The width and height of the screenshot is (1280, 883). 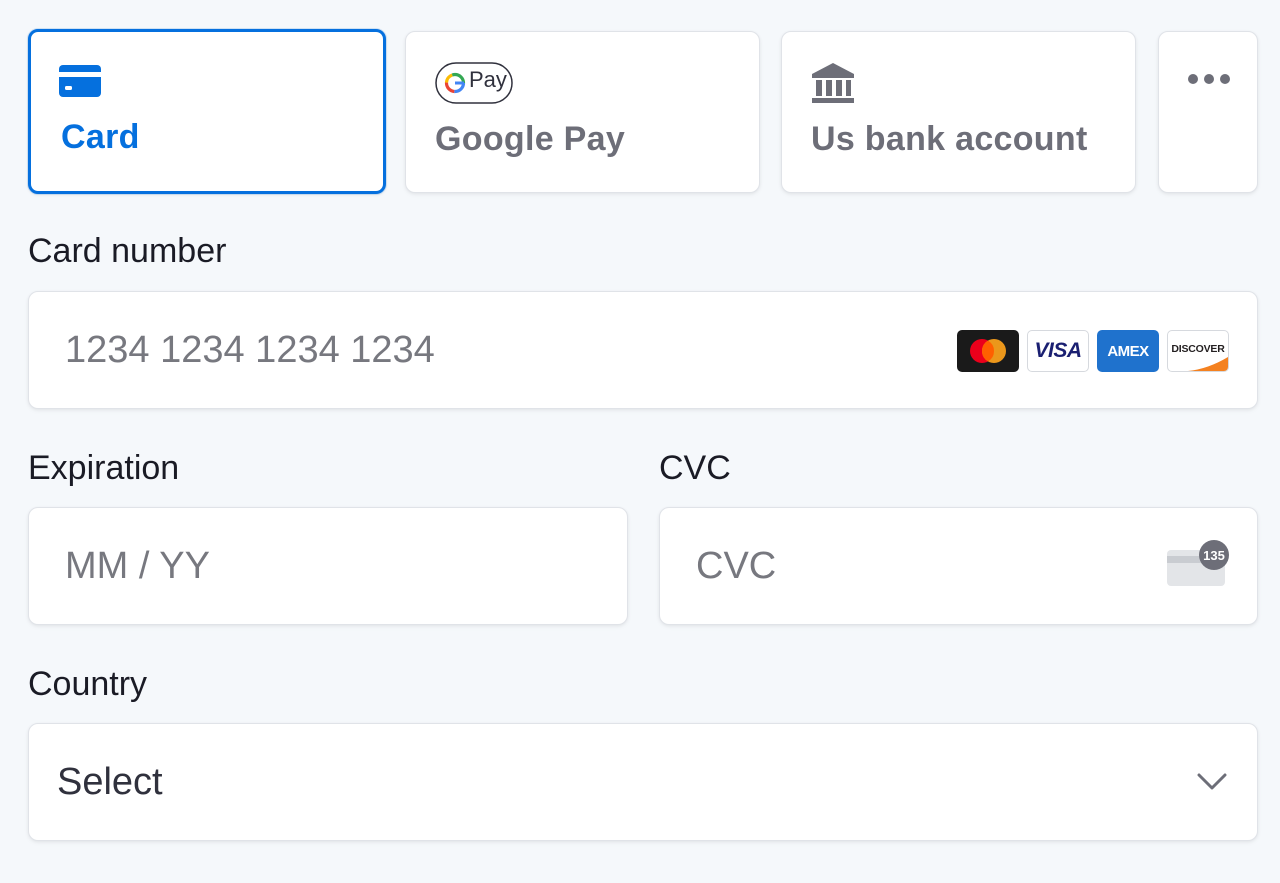 I want to click on google-pay-badge-text: Pay, so click(x=488, y=79).